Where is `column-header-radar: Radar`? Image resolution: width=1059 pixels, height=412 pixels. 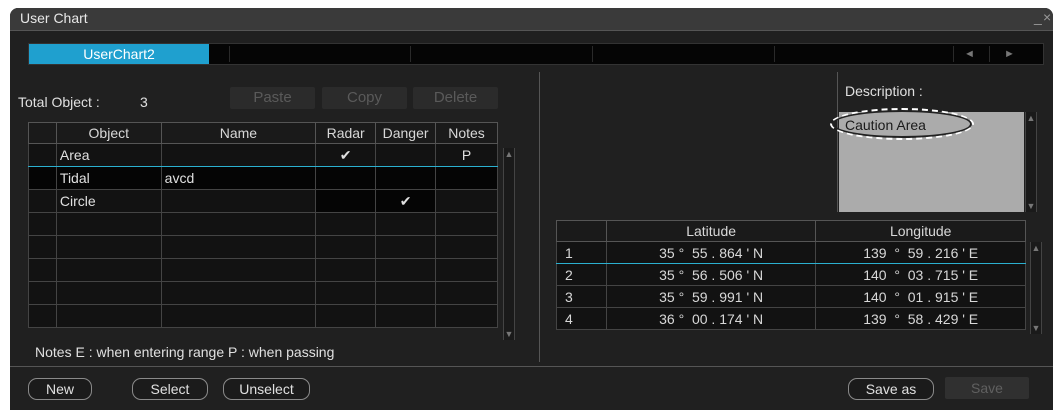 column-header-radar: Radar is located at coordinates (346, 133).